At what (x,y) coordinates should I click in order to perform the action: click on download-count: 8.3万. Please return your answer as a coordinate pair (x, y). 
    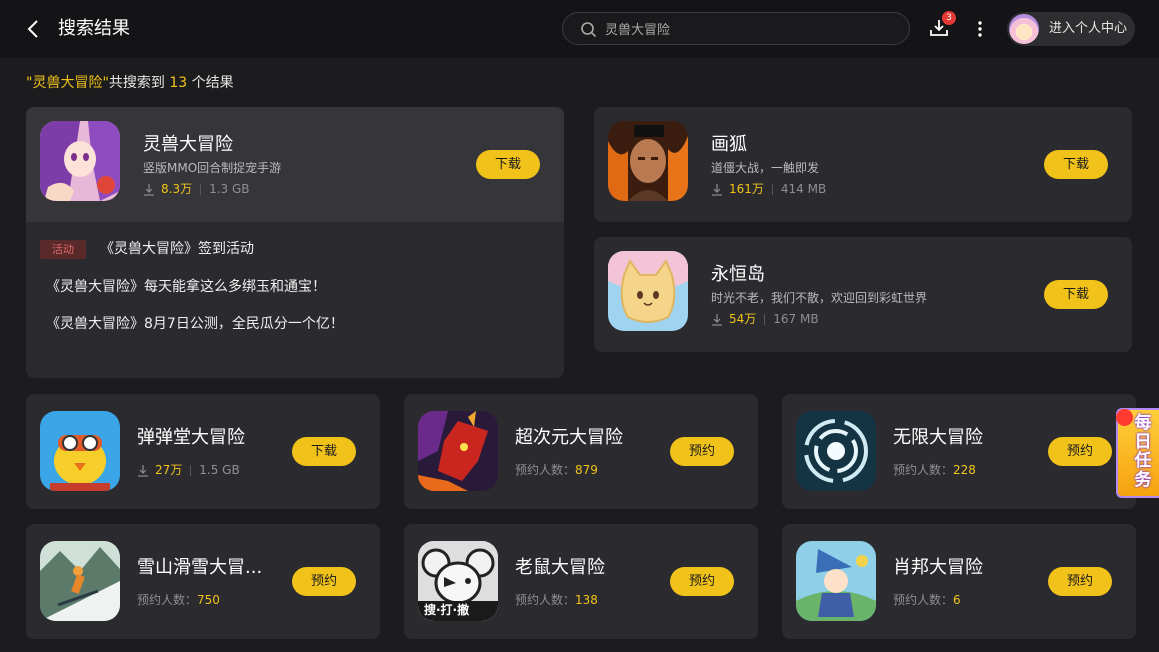
    Looking at the image, I should click on (177, 189).